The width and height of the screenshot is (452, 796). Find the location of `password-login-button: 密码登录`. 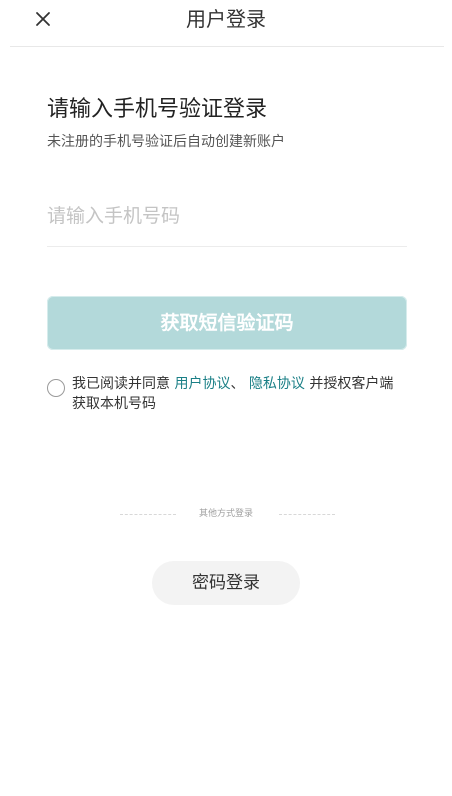

password-login-button: 密码登录 is located at coordinates (226, 583).